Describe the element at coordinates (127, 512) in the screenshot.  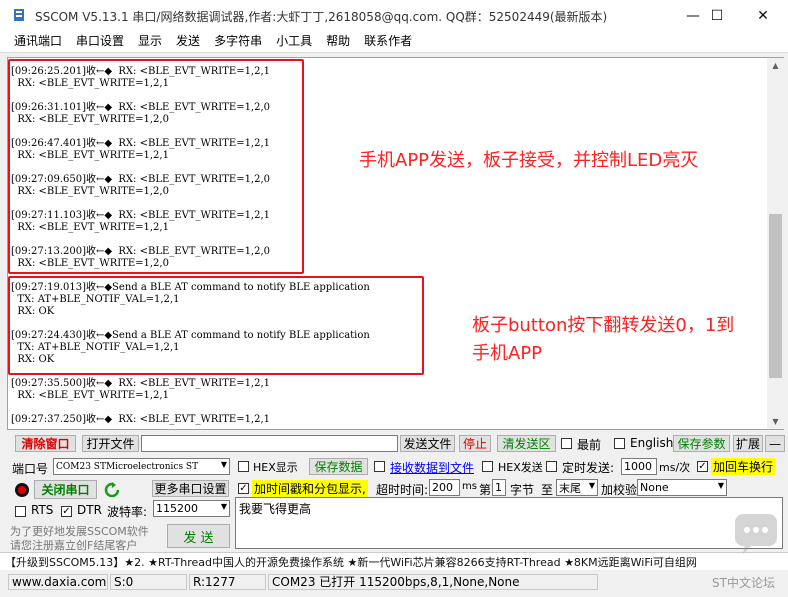
I see `baud-label: 波特率:` at that location.